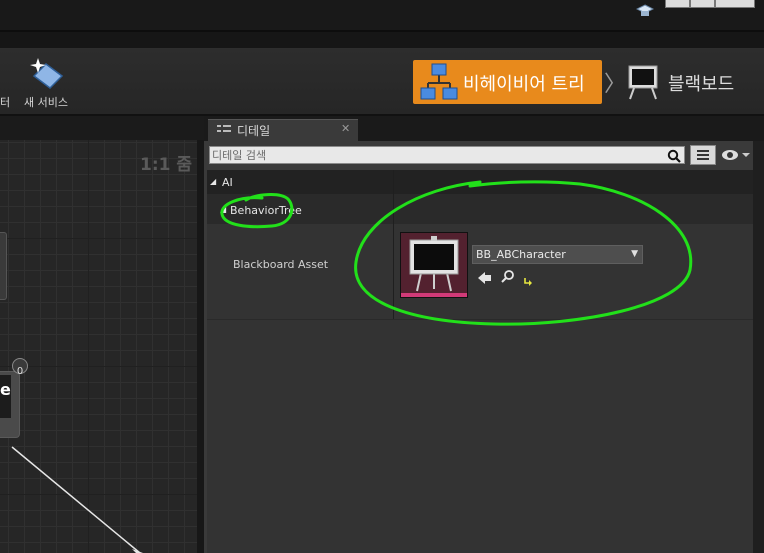 Image resolution: width=764 pixels, height=553 pixels. What do you see at coordinates (438, 155) in the screenshot?
I see `search-input` at bounding box center [438, 155].